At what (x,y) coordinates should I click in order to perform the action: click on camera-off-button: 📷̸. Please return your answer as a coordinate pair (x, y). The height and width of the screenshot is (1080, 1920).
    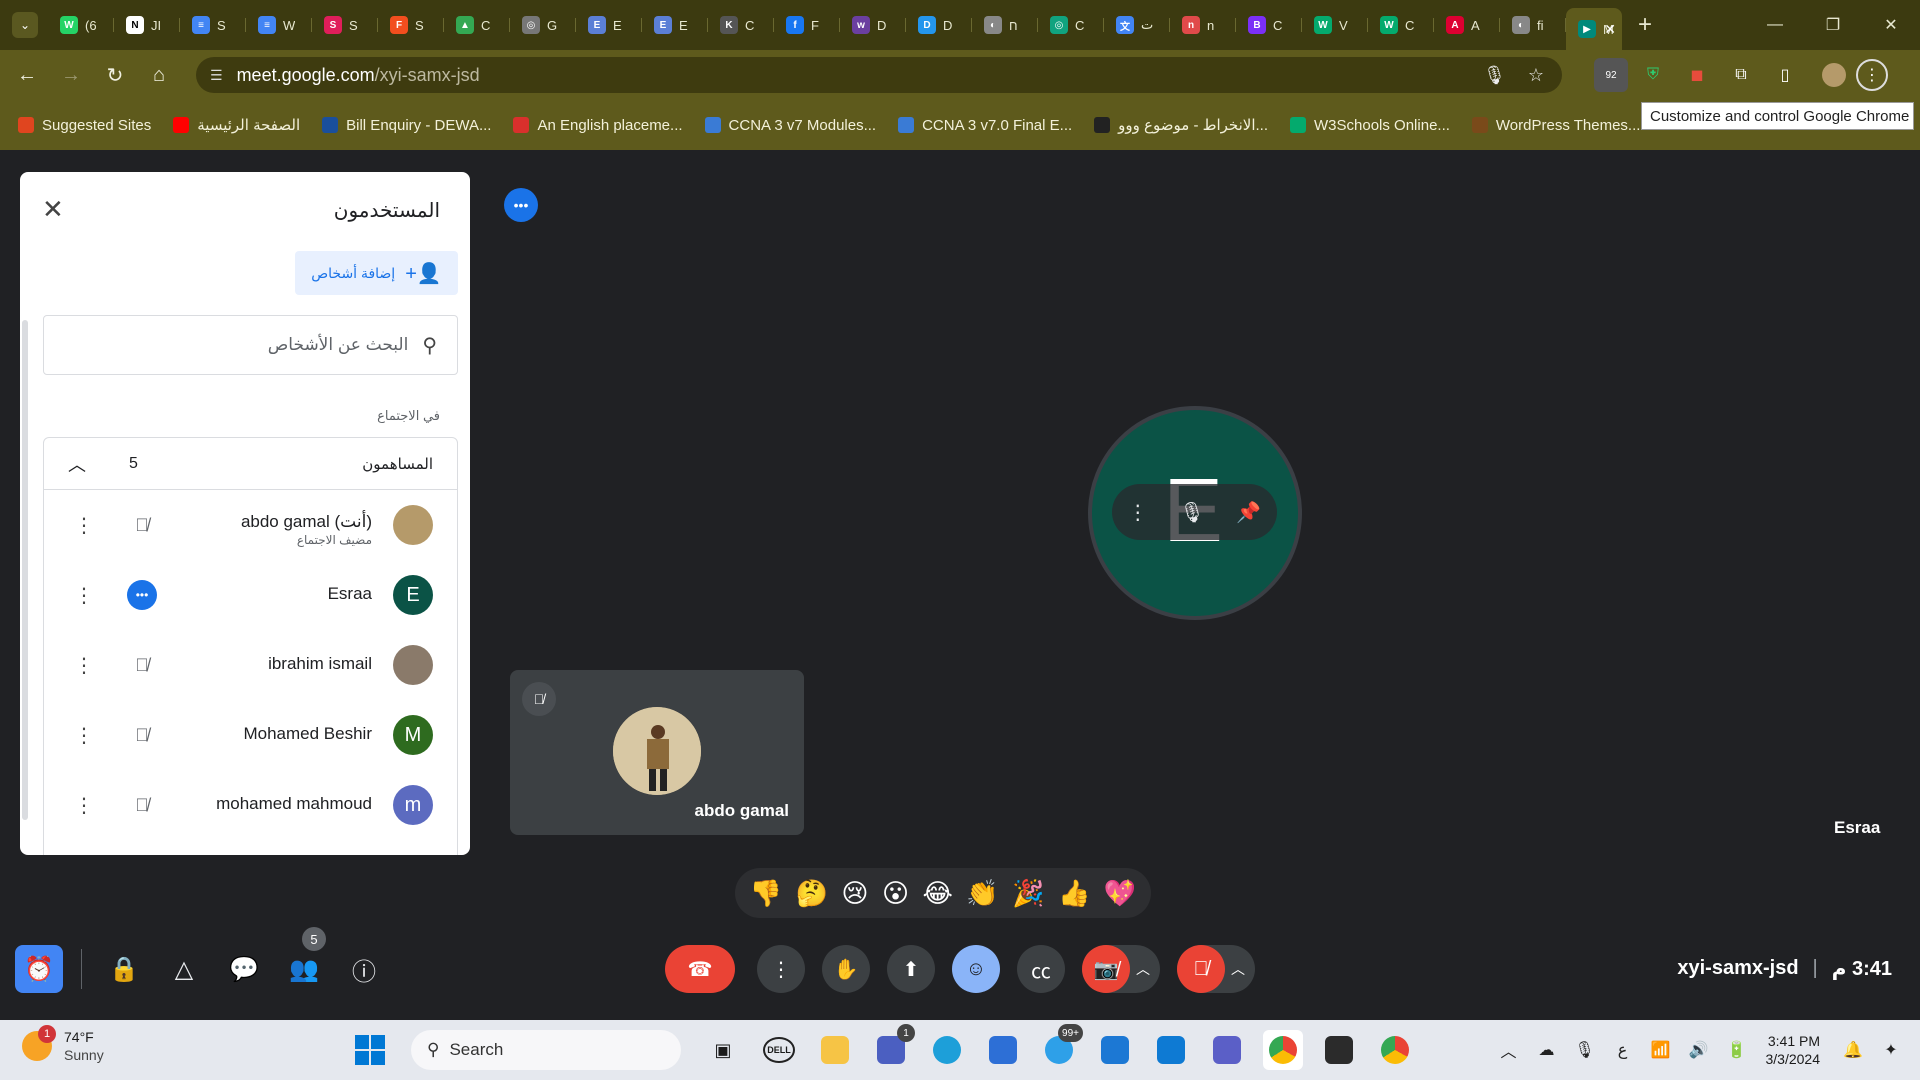
    Looking at the image, I should click on (1106, 969).